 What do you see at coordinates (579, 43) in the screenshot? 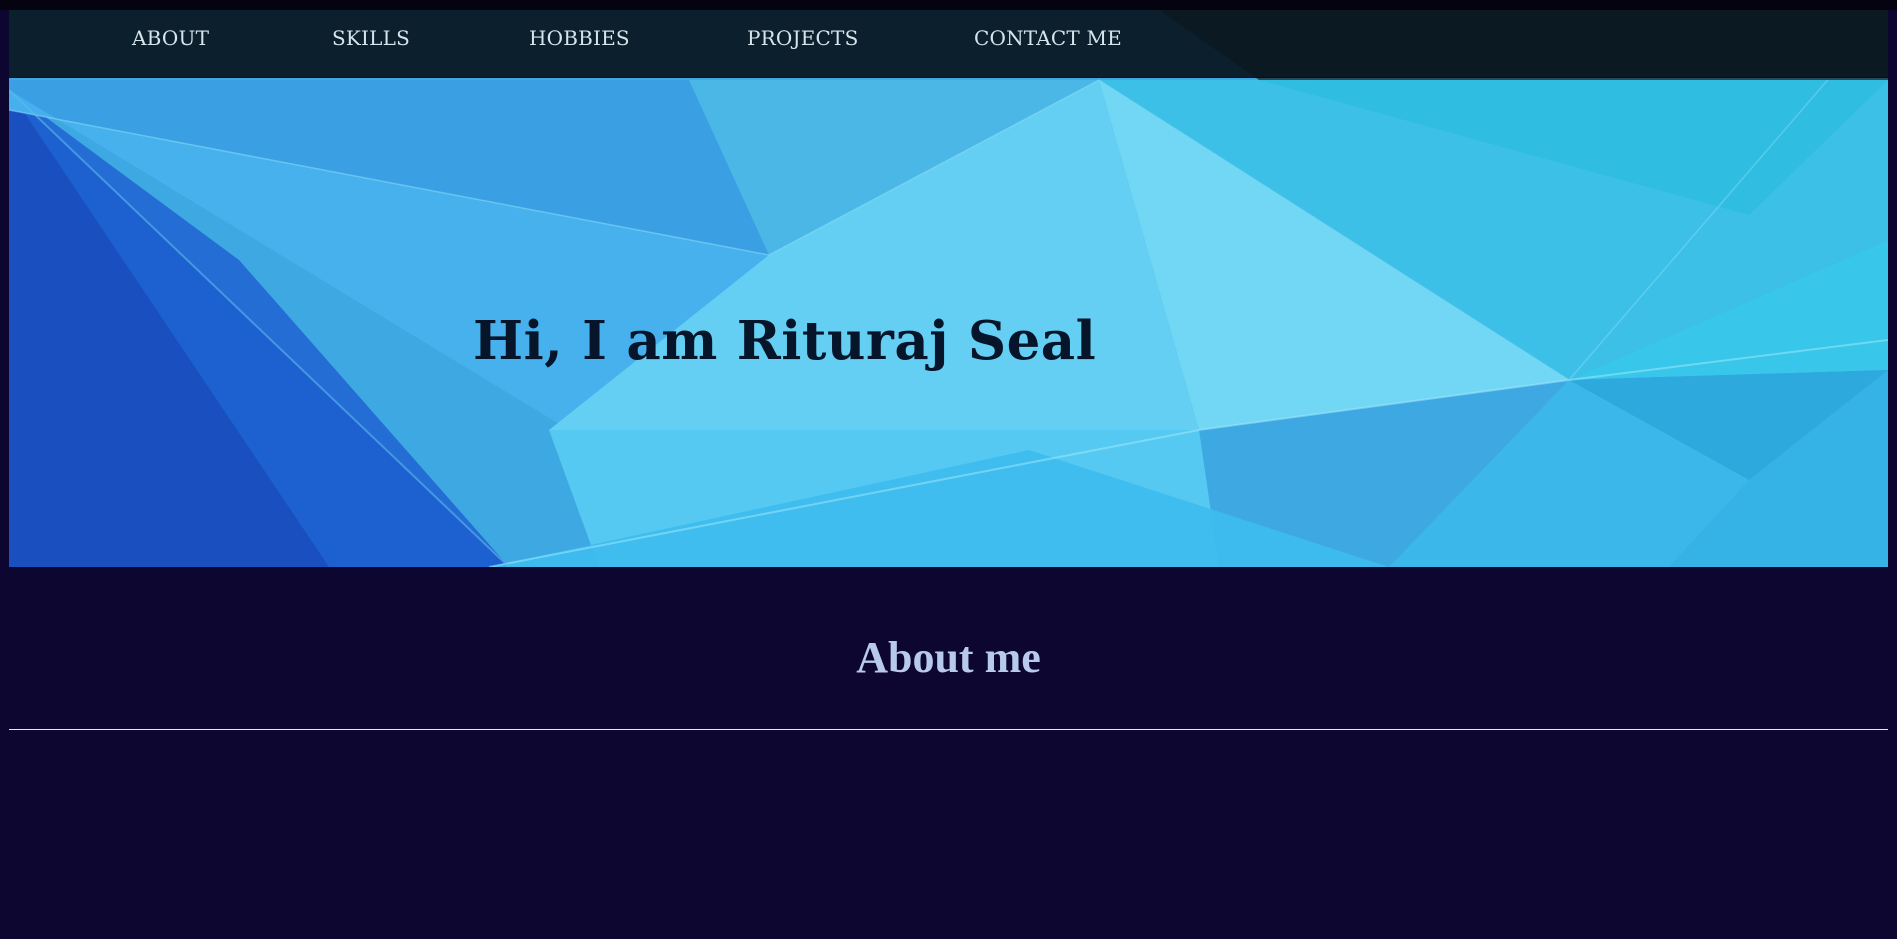
I see `nav-link-hobbies: HOBBIES` at bounding box center [579, 43].